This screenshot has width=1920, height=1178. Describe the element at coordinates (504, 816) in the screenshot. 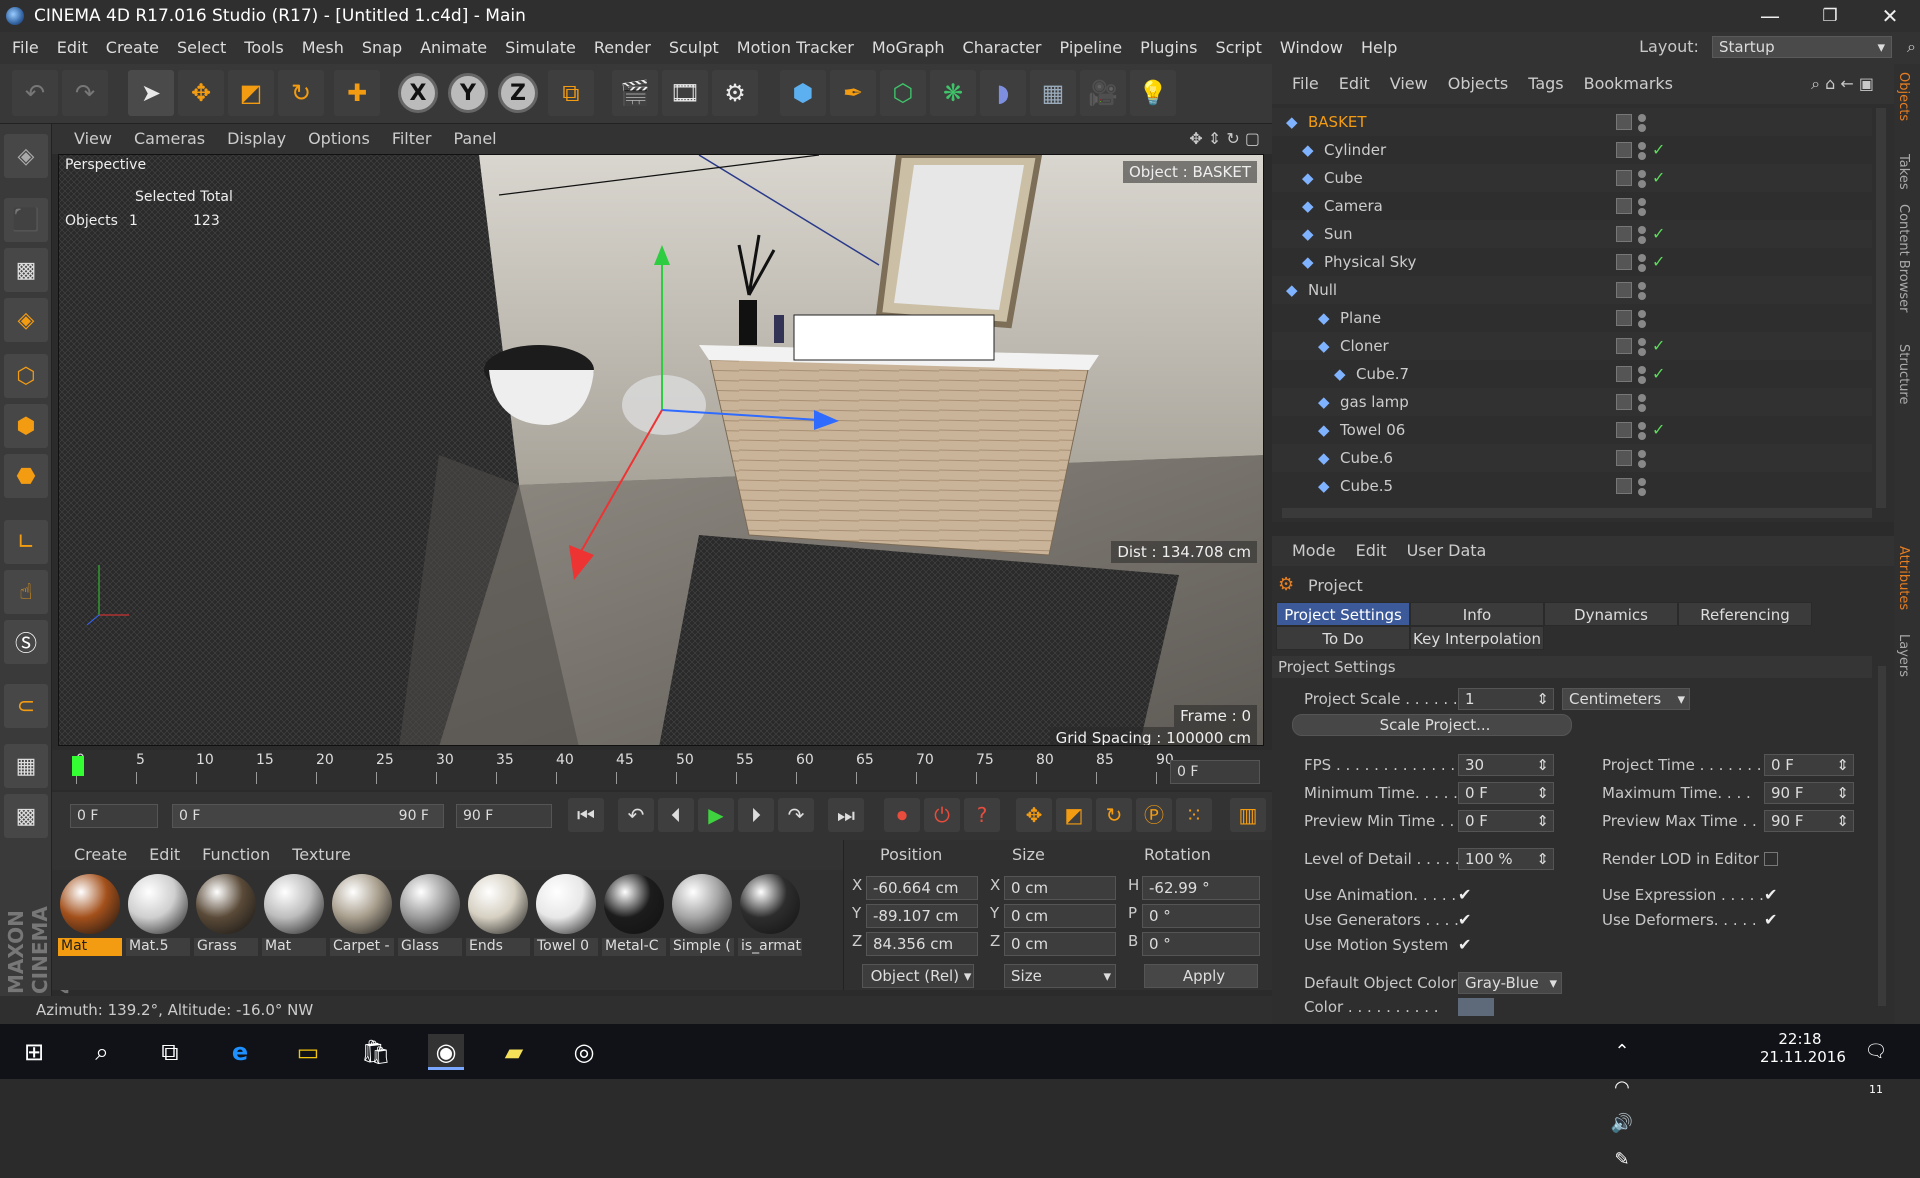

I see `end-frame-field: 90 F` at that location.